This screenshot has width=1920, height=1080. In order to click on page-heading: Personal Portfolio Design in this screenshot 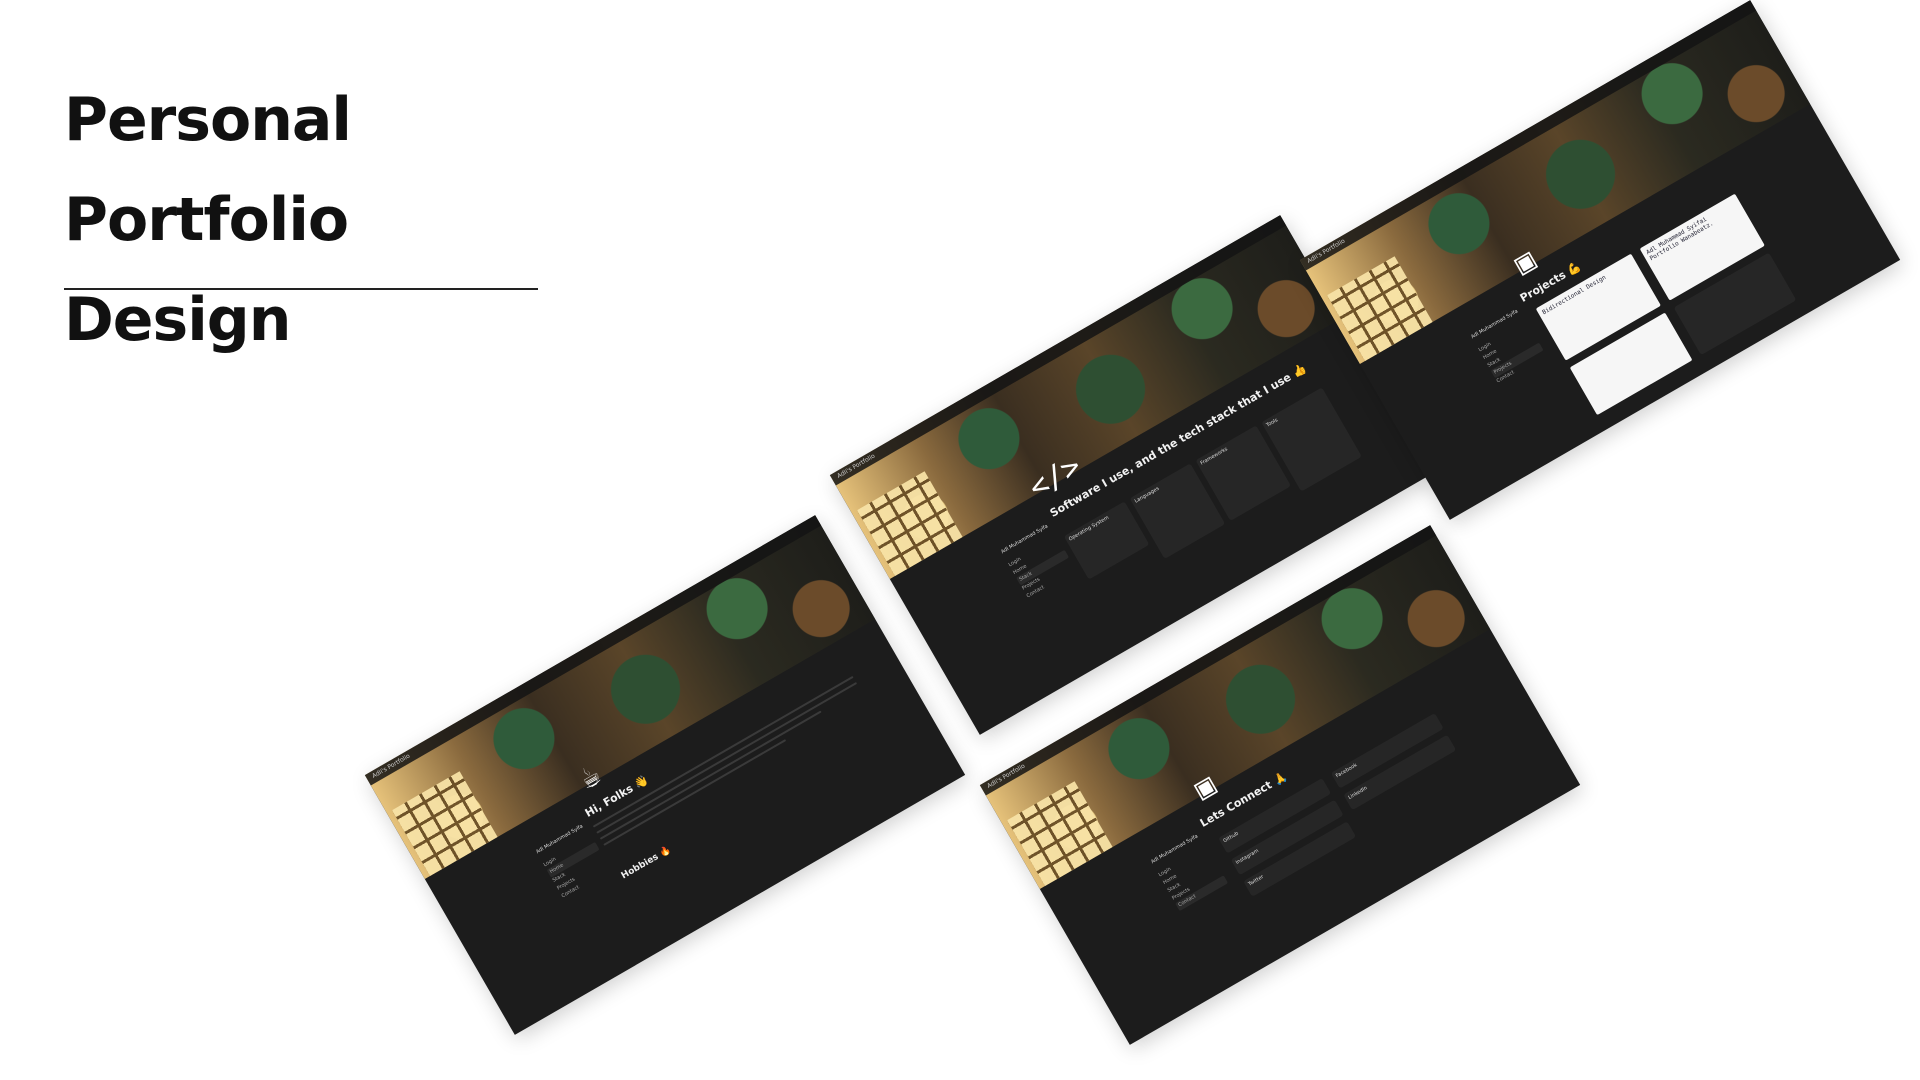, I will do `click(344, 220)`.